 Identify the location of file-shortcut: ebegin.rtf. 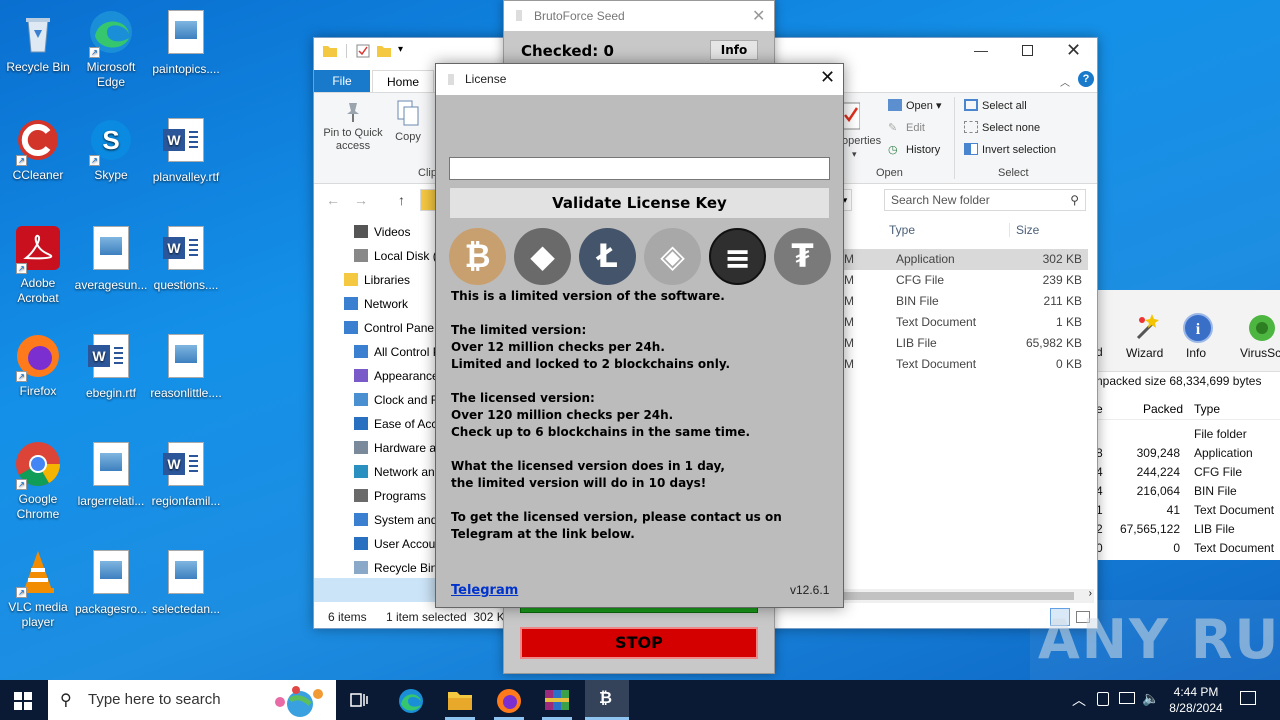
(111, 366).